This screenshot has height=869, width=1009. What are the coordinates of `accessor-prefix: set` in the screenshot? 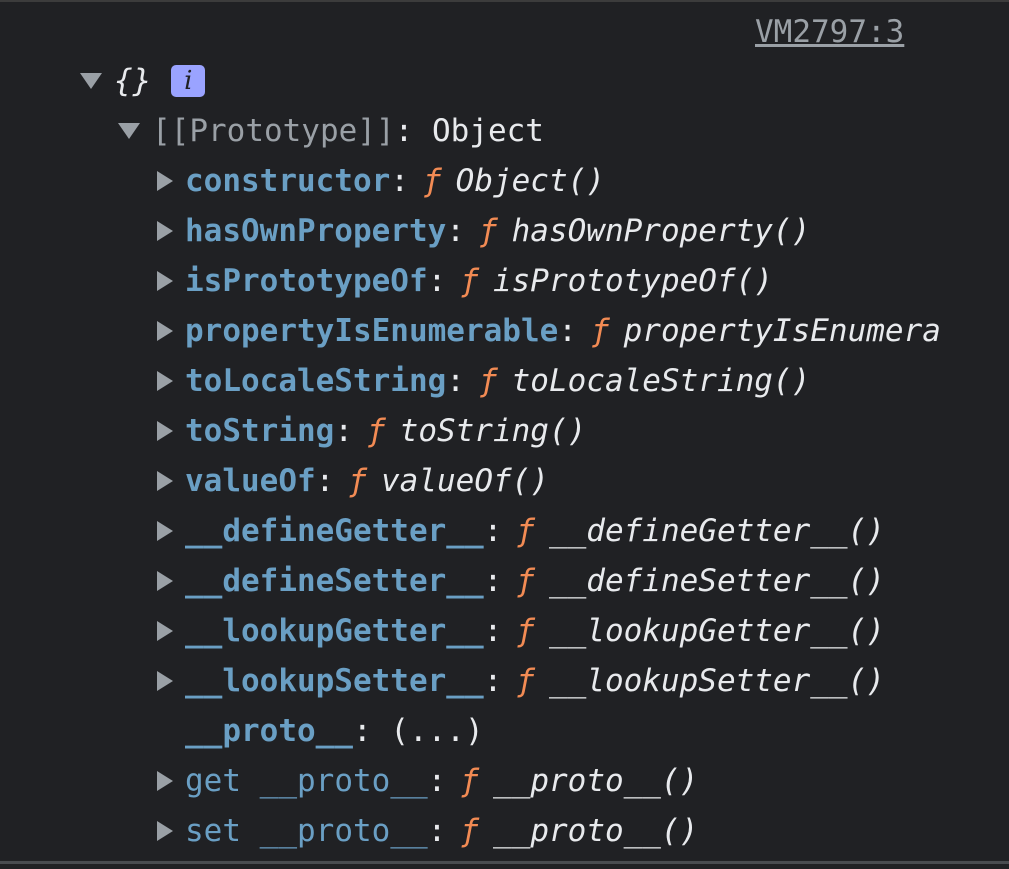 It's located at (213, 831).